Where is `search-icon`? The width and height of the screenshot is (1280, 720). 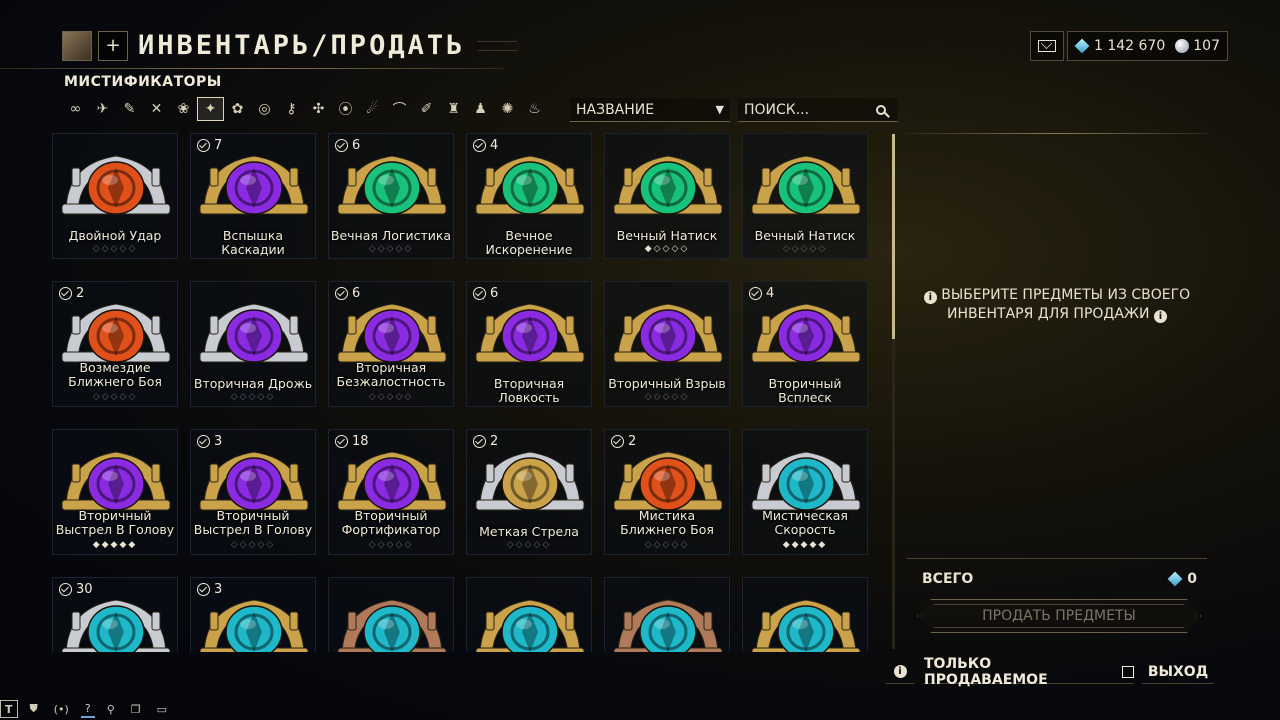 search-icon is located at coordinates (881, 109).